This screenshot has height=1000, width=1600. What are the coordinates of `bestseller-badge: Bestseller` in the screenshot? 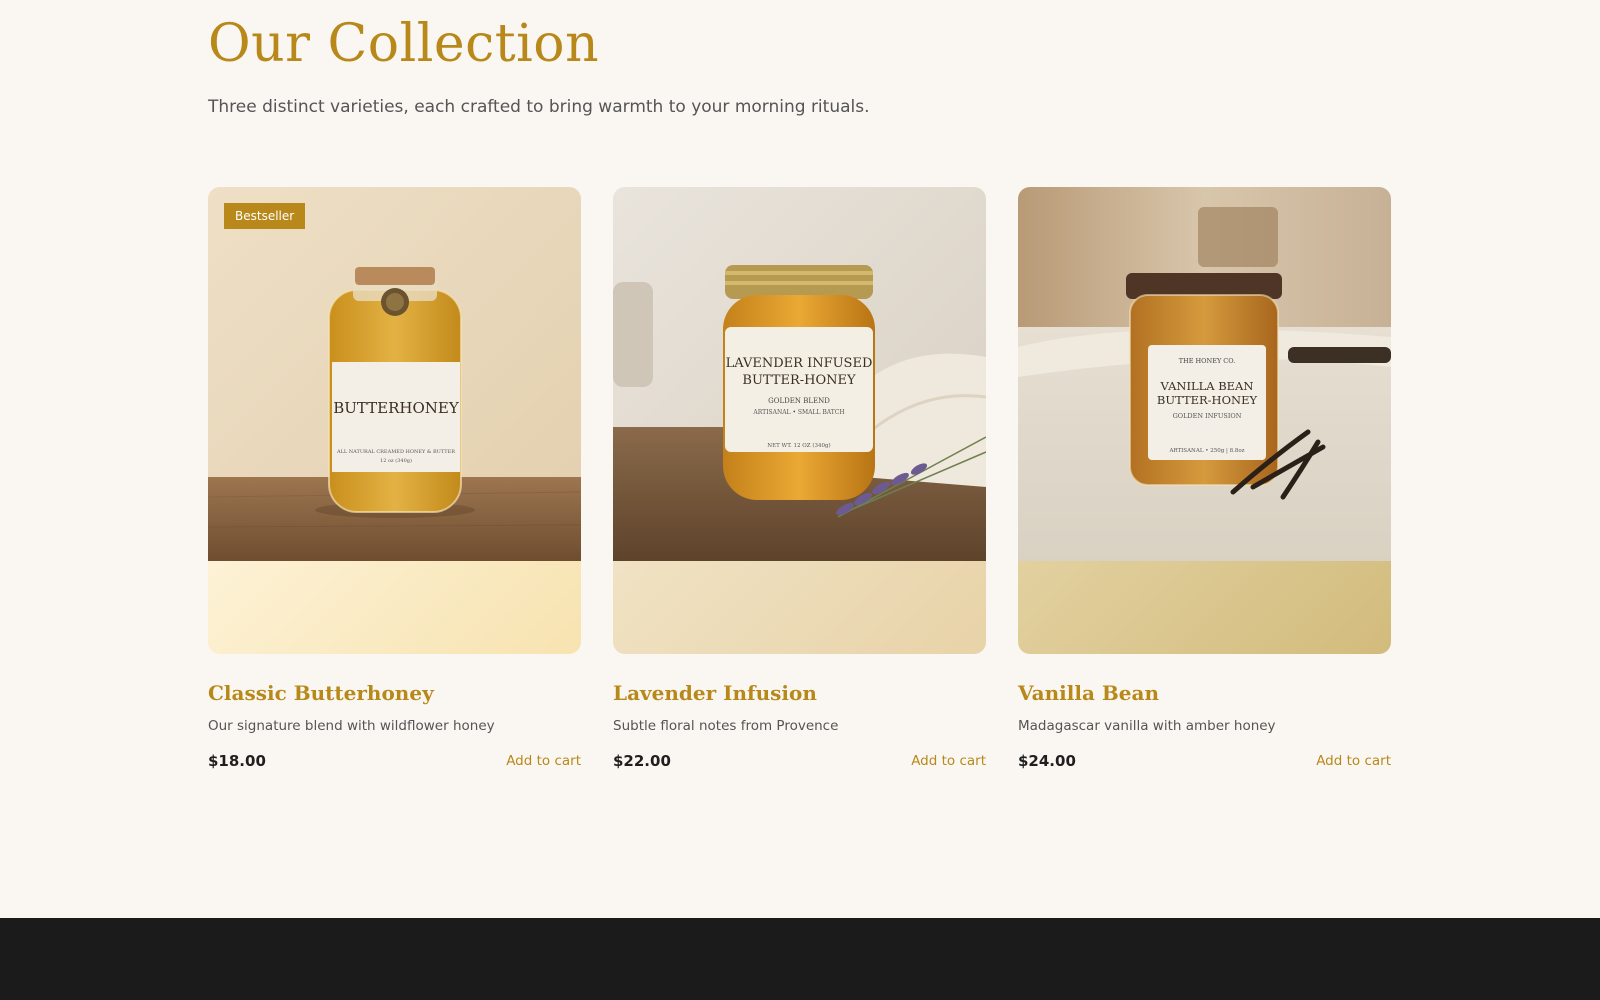 It's located at (265, 216).